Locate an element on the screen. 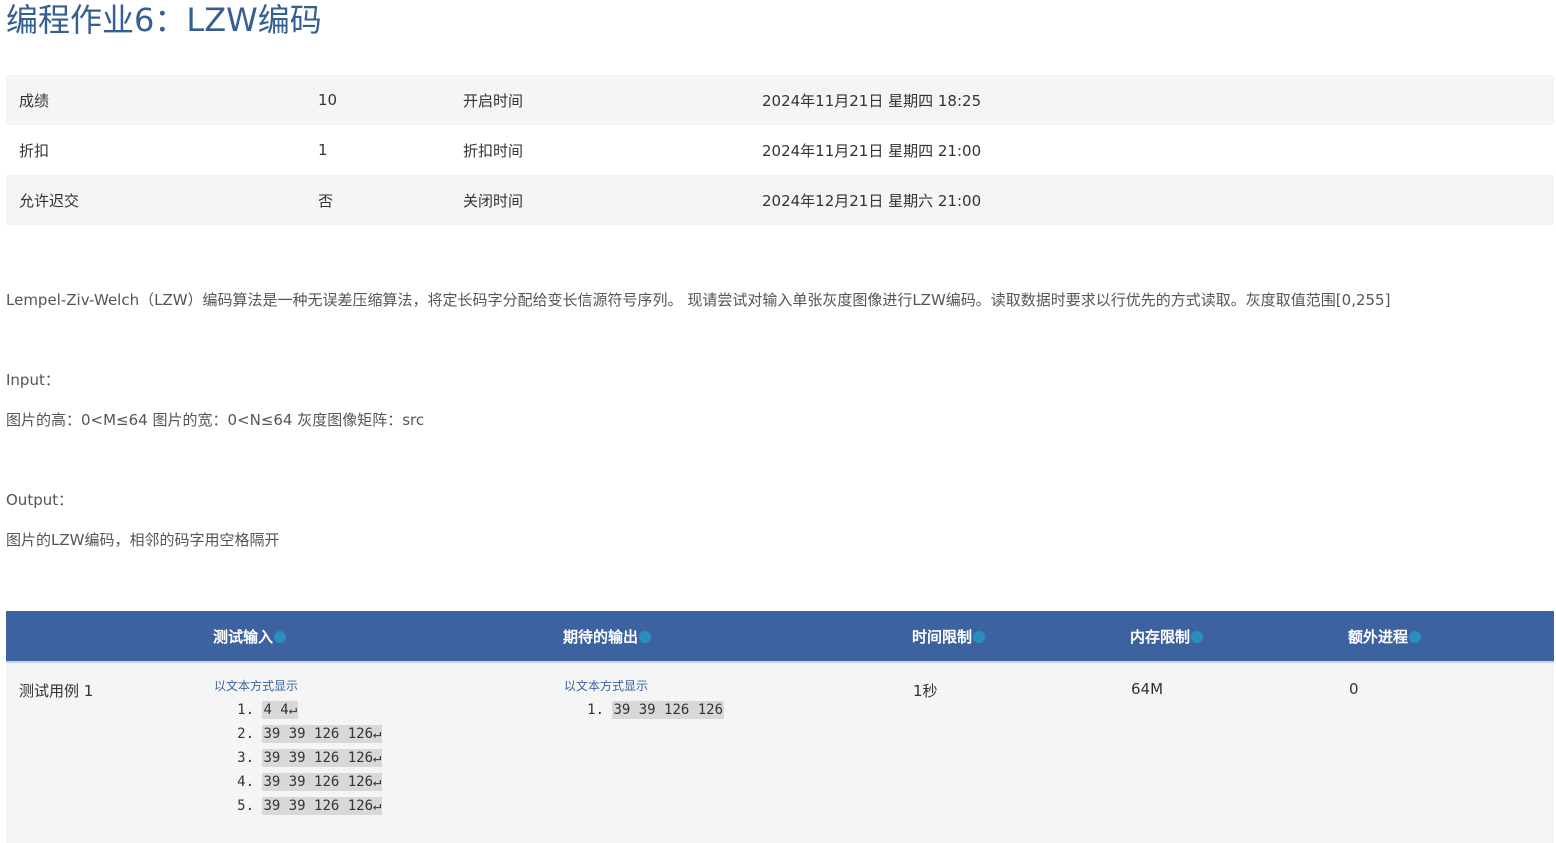  info-label: 关闭时间 is located at coordinates (599, 200).